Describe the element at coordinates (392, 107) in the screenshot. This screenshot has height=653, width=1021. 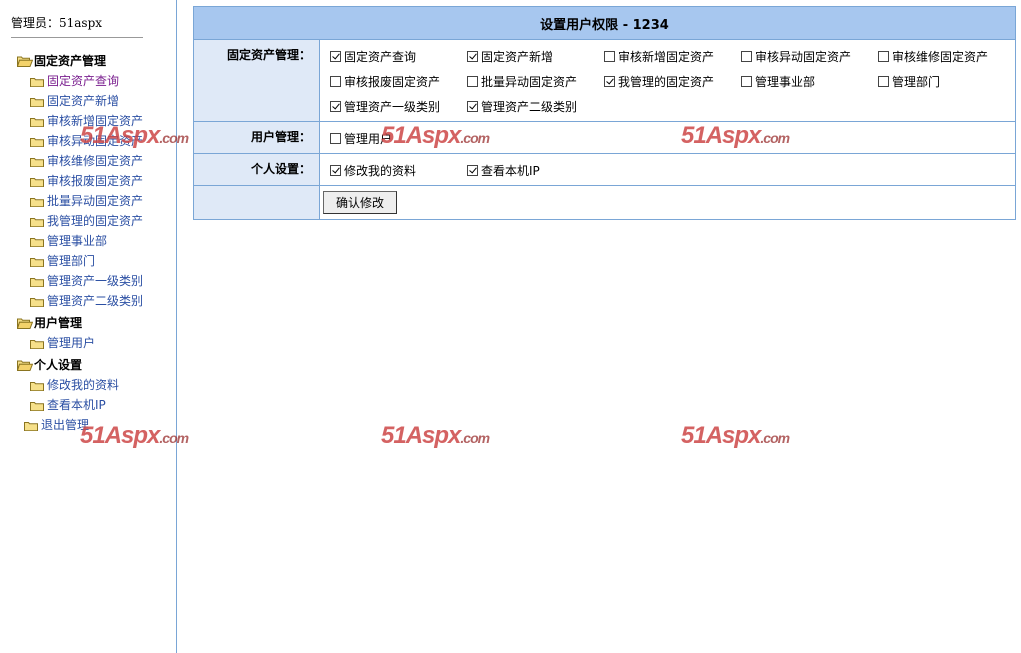
I see `checkbox-label: 管理资产一级类别` at that location.